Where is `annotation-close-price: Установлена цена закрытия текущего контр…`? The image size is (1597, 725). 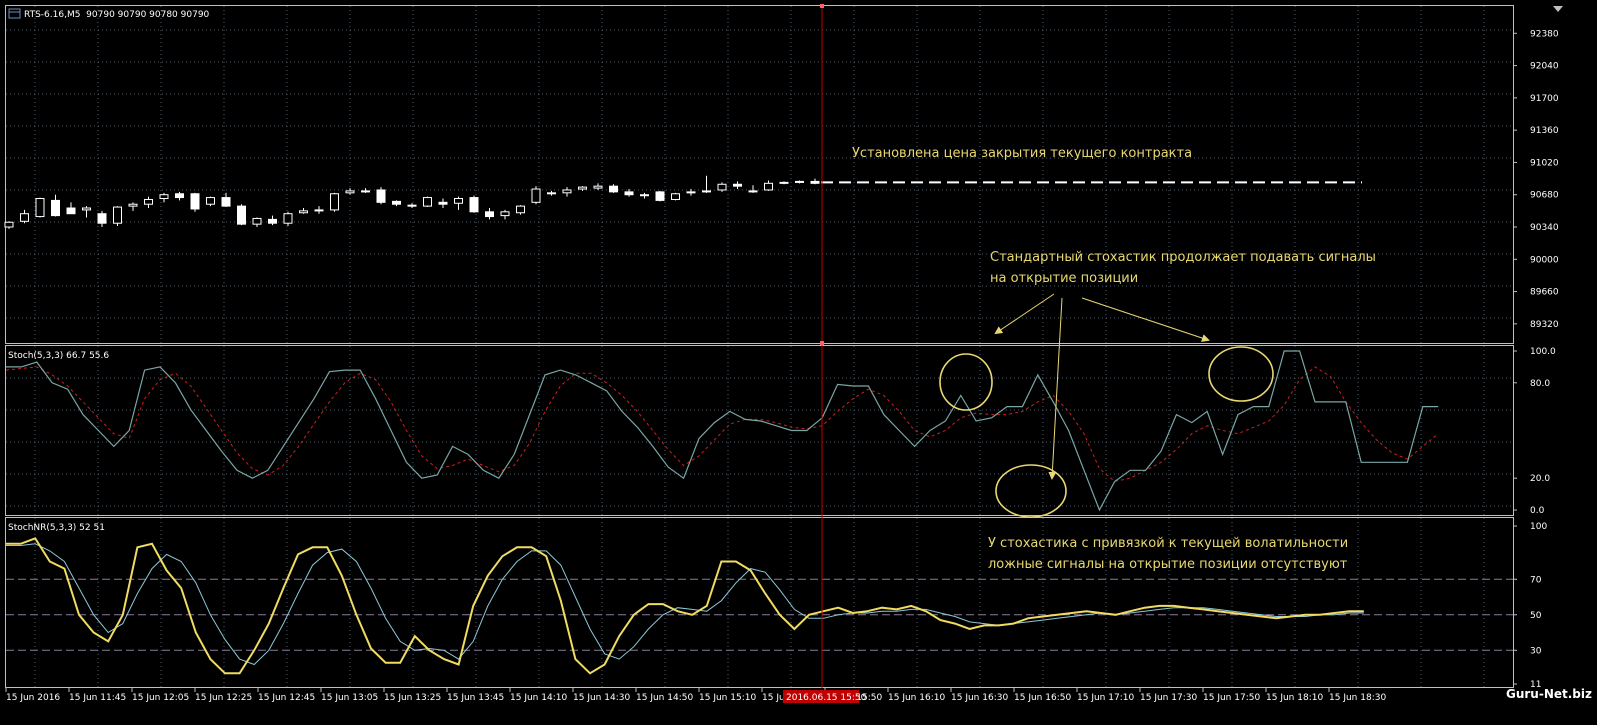
annotation-close-price: Установлена цена закрытия текущего контр… is located at coordinates (1022, 153).